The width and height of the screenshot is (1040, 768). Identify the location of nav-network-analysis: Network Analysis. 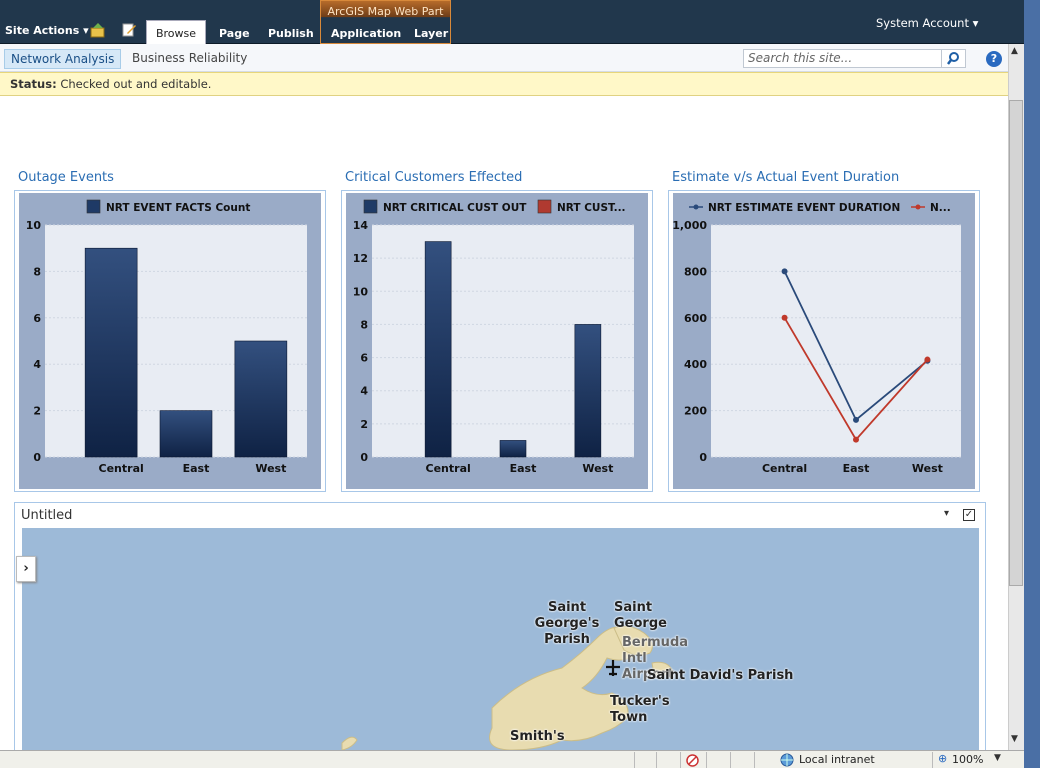
(63, 59).